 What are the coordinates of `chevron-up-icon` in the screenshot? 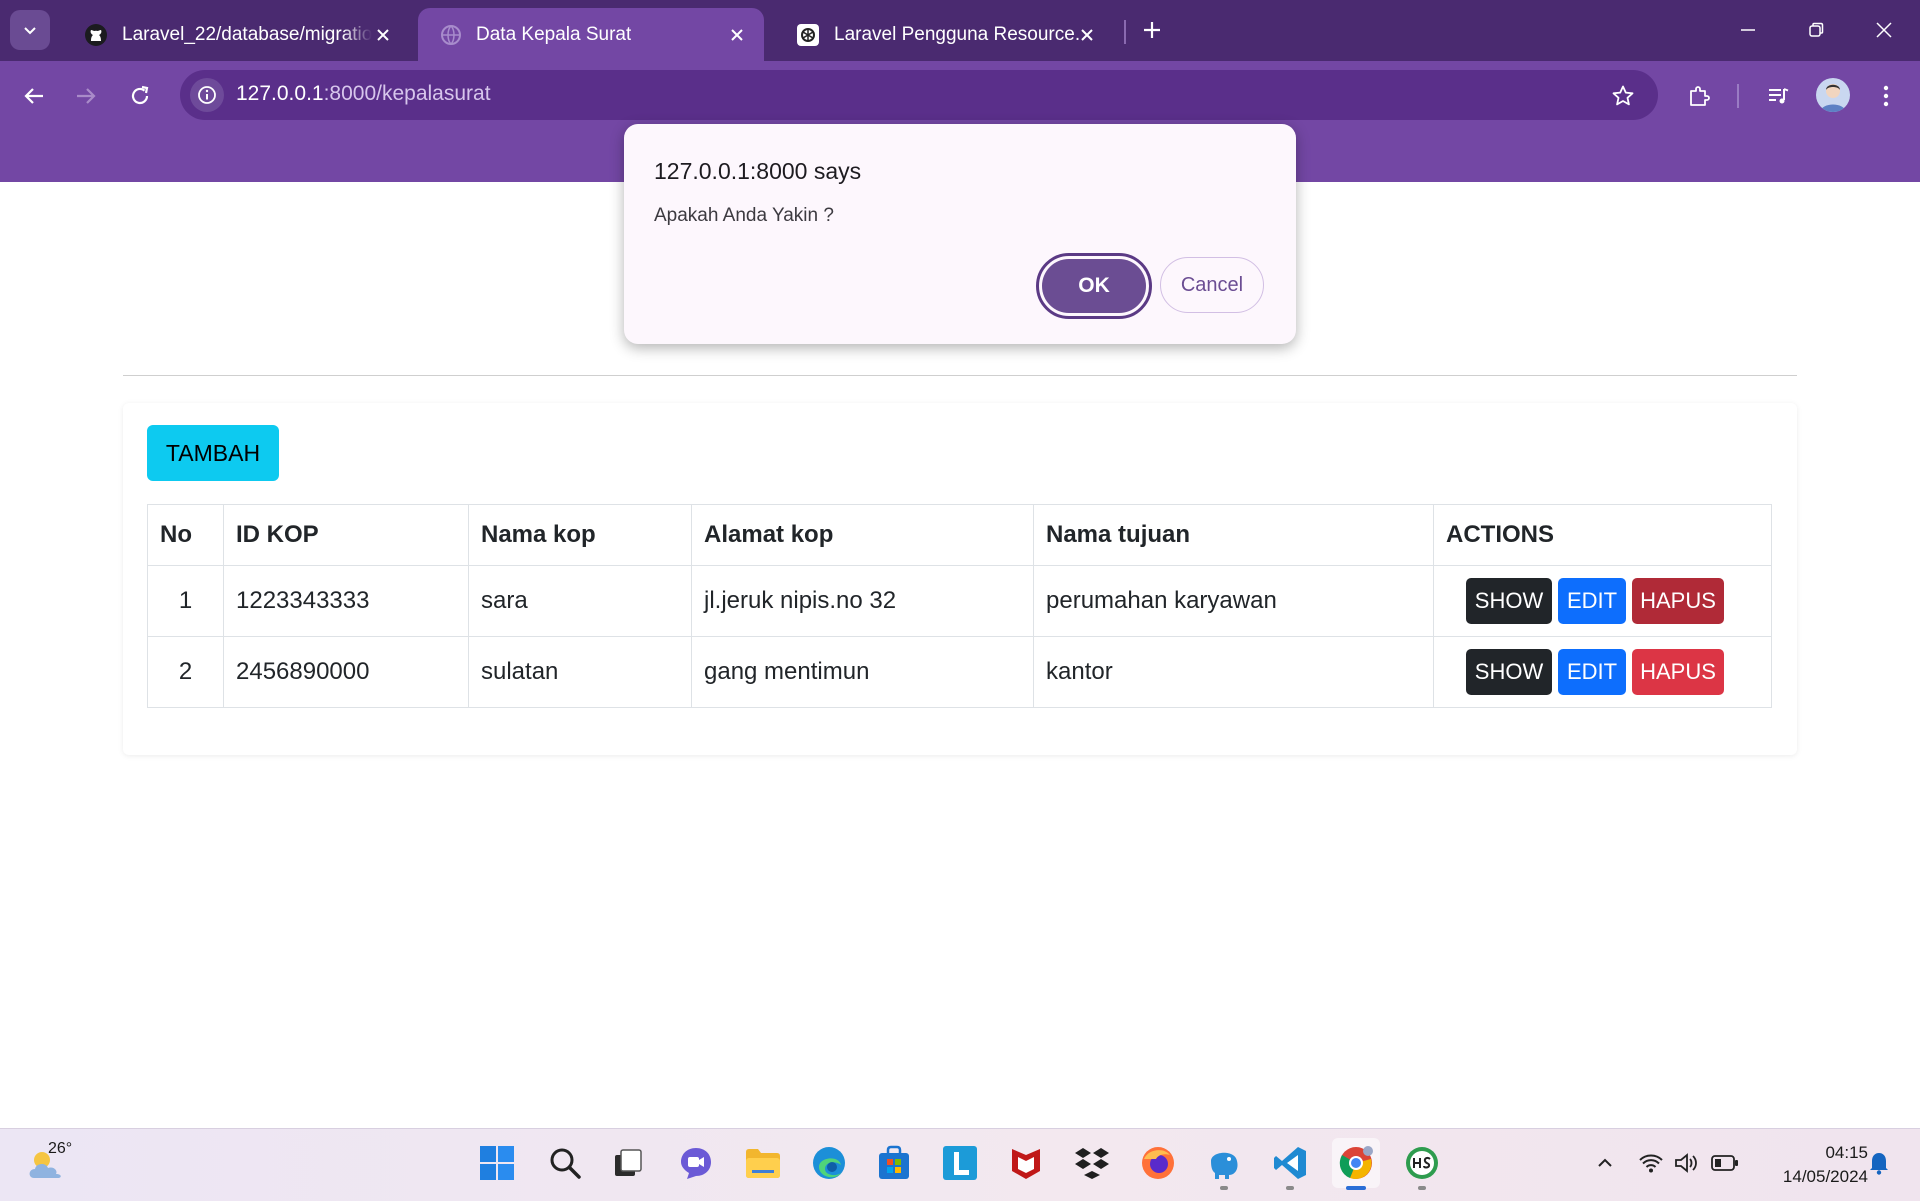 It's located at (1605, 1163).